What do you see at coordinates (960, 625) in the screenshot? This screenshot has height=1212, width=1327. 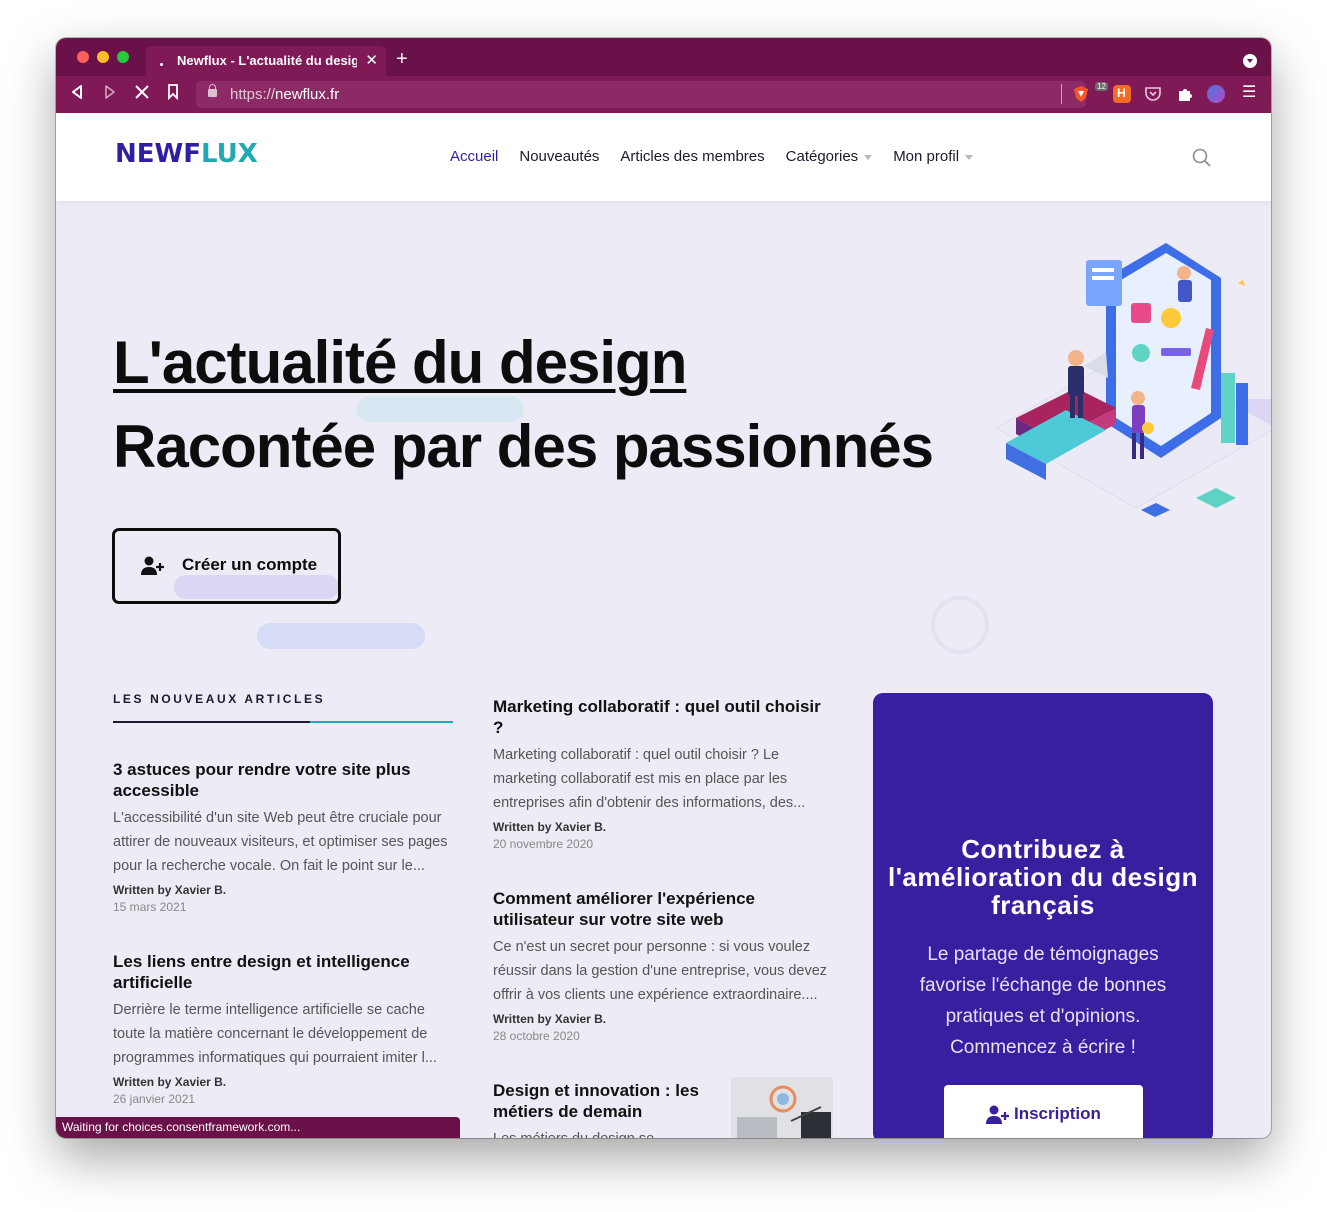 I see `decorative-circle` at bounding box center [960, 625].